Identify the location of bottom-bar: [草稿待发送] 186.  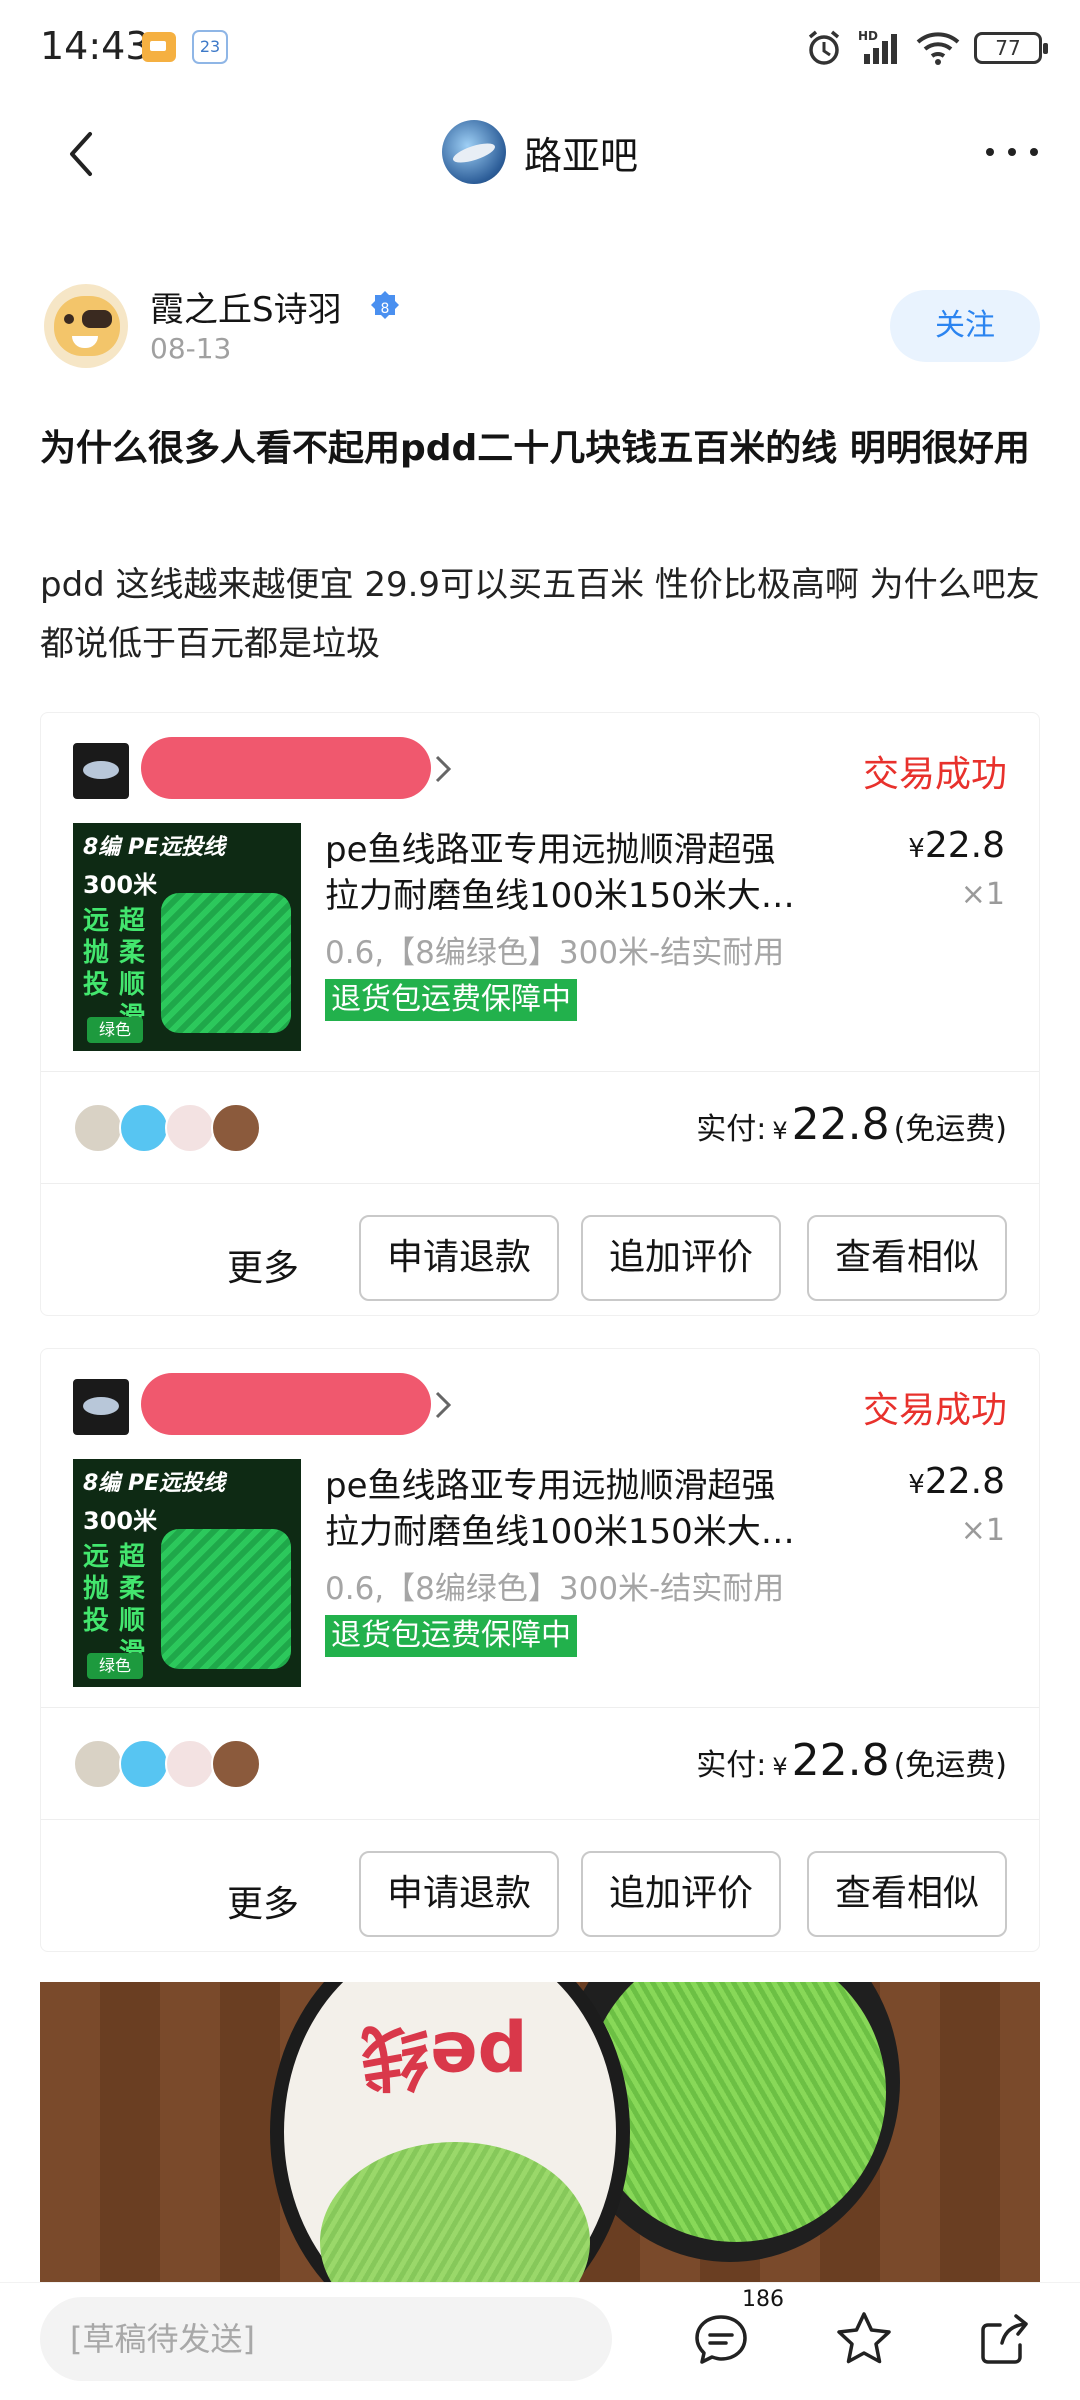
(540, 2341).